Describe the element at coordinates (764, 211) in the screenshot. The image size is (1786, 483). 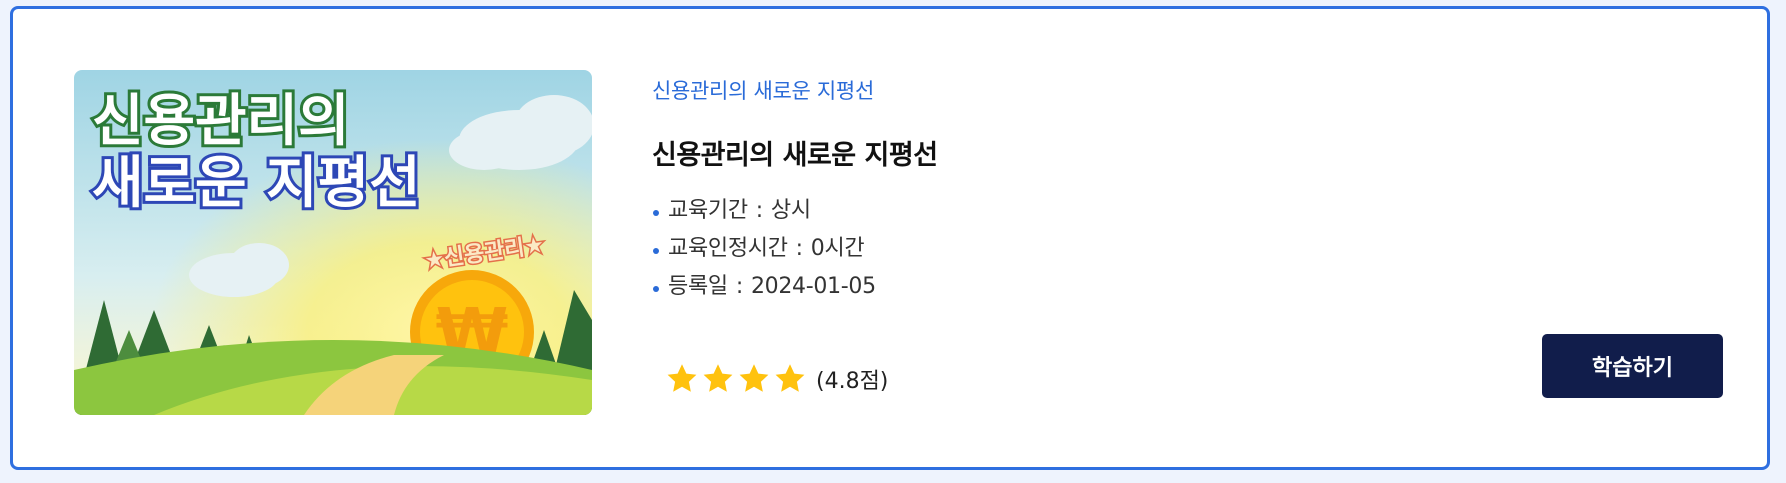
I see `info-item-period: 교육기간: 상시` at that location.